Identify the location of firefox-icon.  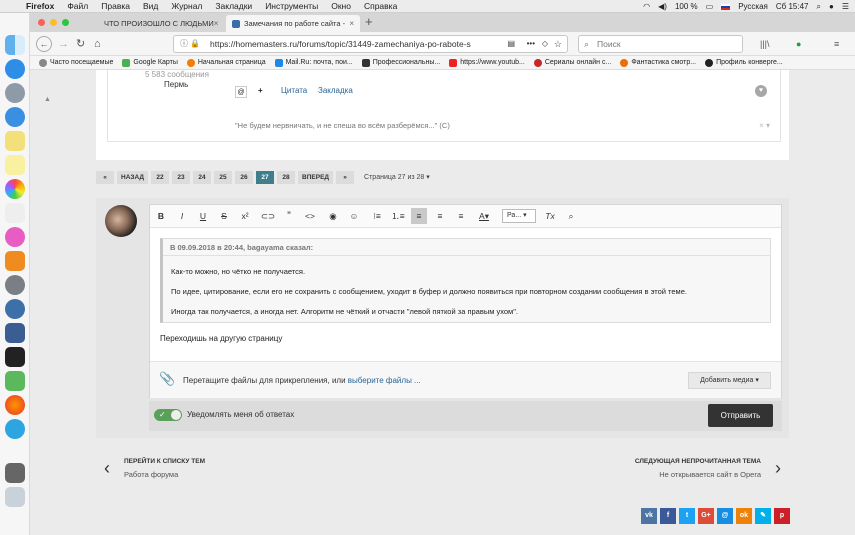
(15, 405).